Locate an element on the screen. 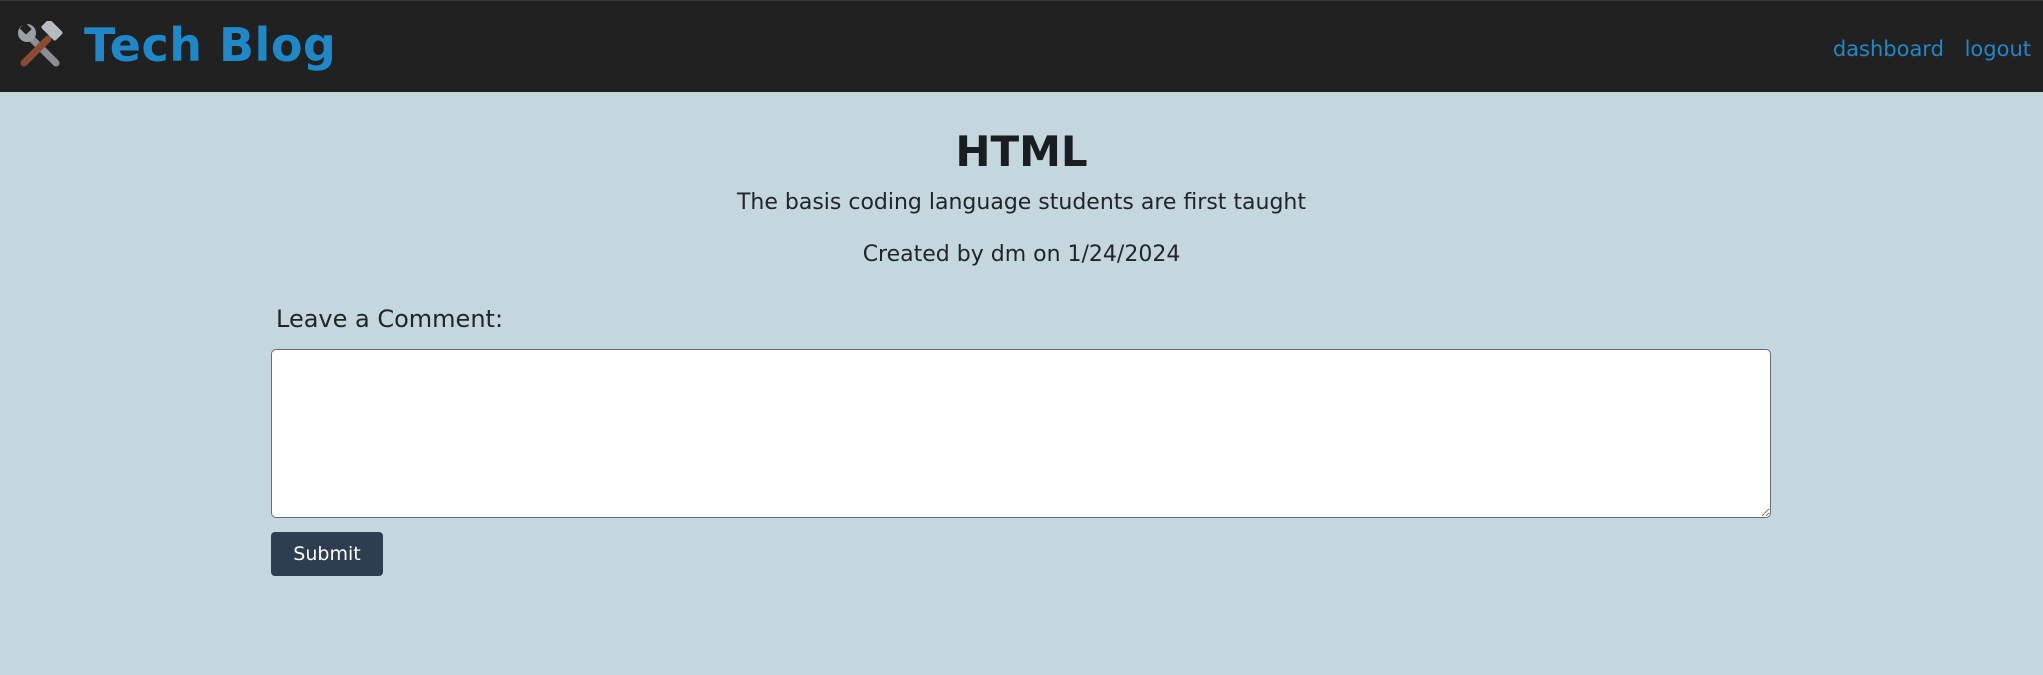 This screenshot has width=2043, height=675. hammer-and-wrench-icon is located at coordinates (40, 44).